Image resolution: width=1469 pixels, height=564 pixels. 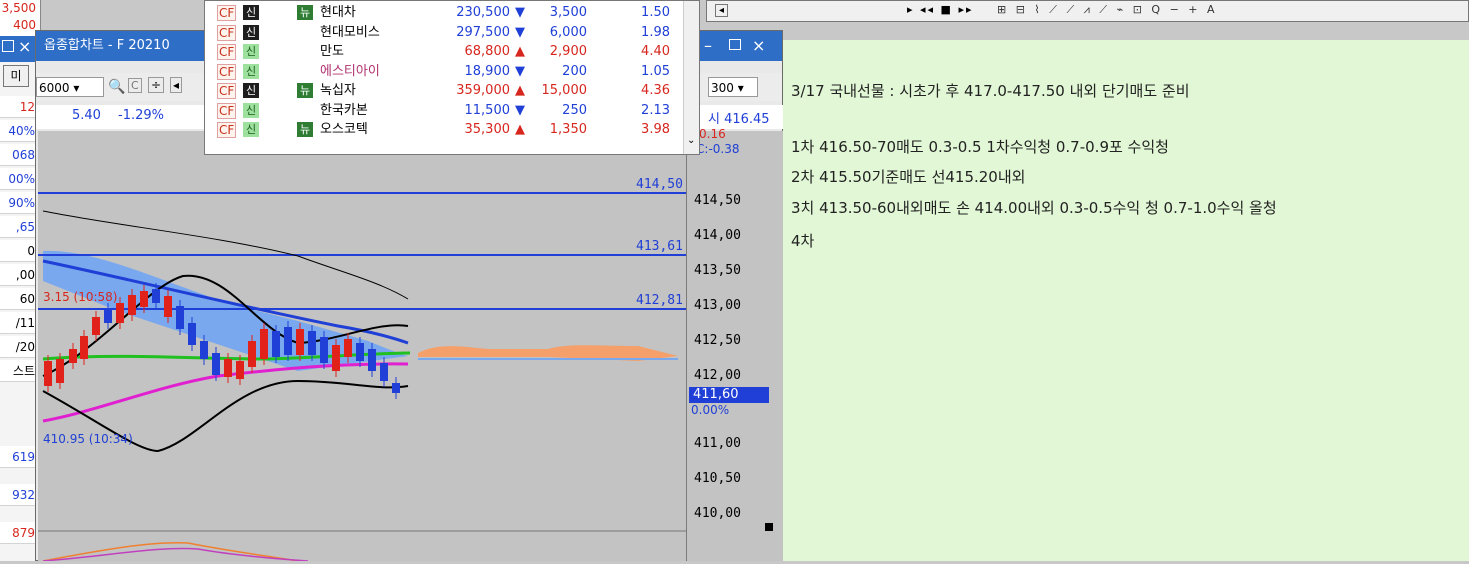 I want to click on left-bottom-value: 932, so click(x=19, y=495).